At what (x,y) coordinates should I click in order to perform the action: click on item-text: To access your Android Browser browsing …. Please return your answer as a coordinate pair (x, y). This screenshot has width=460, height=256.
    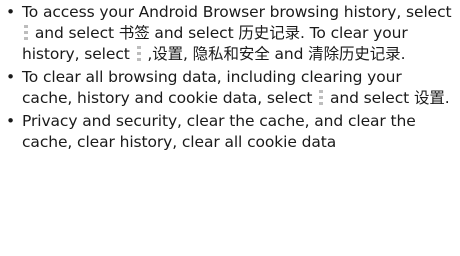
    Looking at the image, I should click on (237, 12).